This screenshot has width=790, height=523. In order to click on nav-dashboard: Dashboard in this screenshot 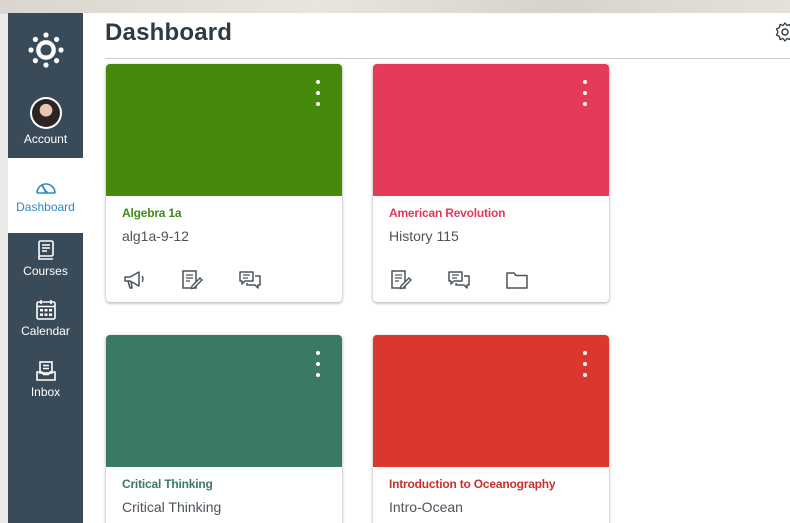, I will do `click(45, 195)`.